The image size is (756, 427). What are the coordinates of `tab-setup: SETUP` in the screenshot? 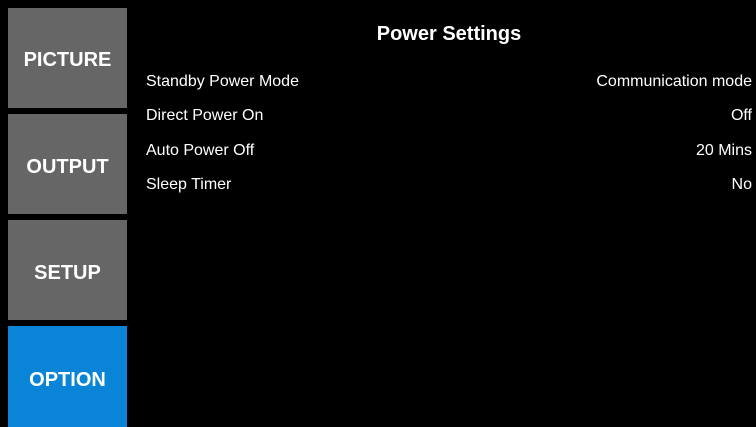 It's located at (67, 270).